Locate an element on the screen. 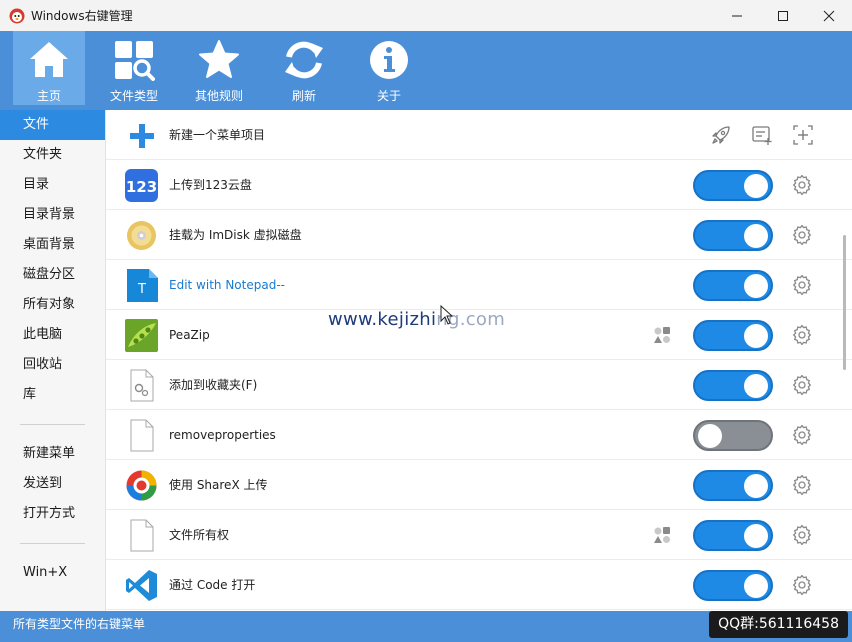 Image resolution: width=852 pixels, height=642 pixels. rocket-icon is located at coordinates (721, 135).